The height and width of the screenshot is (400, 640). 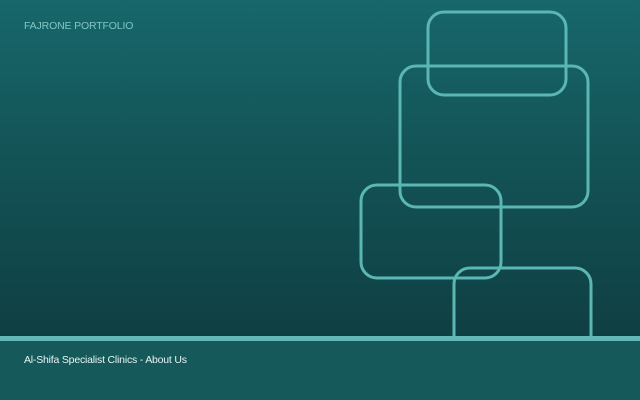 What do you see at coordinates (431, 231) in the screenshot?
I see `rounded-rect-left` at bounding box center [431, 231].